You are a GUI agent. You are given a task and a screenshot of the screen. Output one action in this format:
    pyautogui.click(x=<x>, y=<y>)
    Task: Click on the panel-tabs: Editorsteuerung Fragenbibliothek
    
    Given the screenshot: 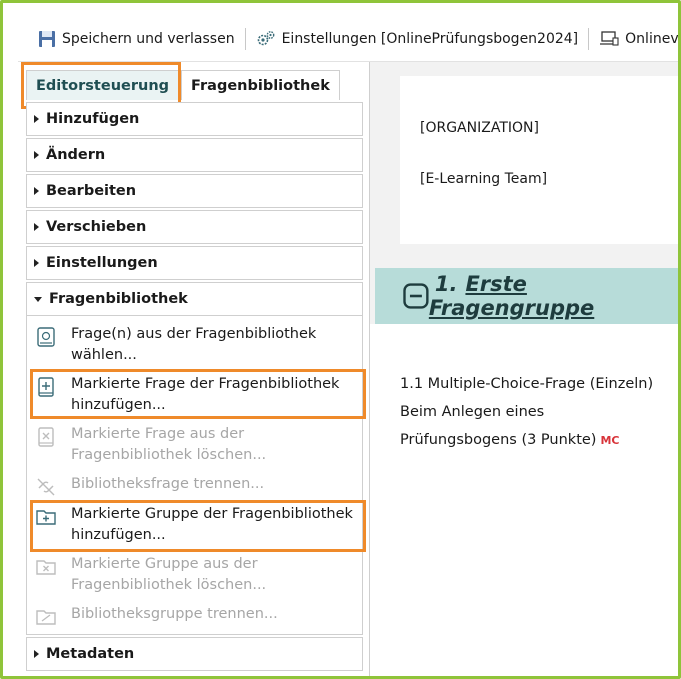 What is the action you would take?
    pyautogui.click(x=184, y=85)
    